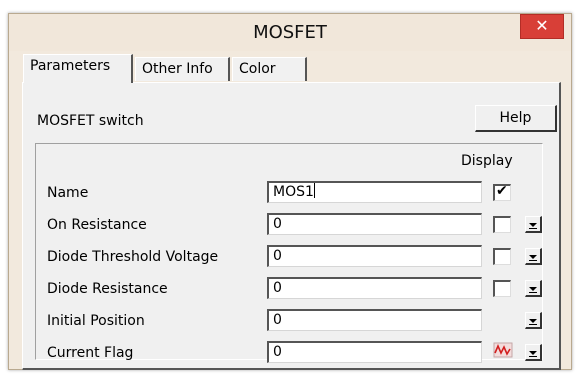 The height and width of the screenshot is (377, 579). What do you see at coordinates (516, 118) in the screenshot?
I see `help-button: Help` at bounding box center [516, 118].